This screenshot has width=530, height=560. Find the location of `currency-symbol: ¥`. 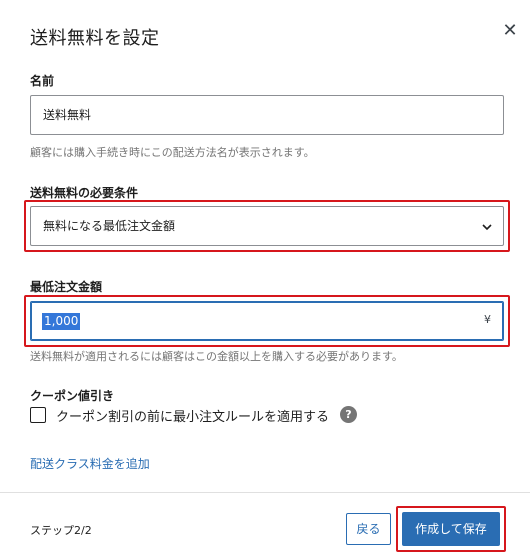

currency-symbol: ¥ is located at coordinates (487, 319).